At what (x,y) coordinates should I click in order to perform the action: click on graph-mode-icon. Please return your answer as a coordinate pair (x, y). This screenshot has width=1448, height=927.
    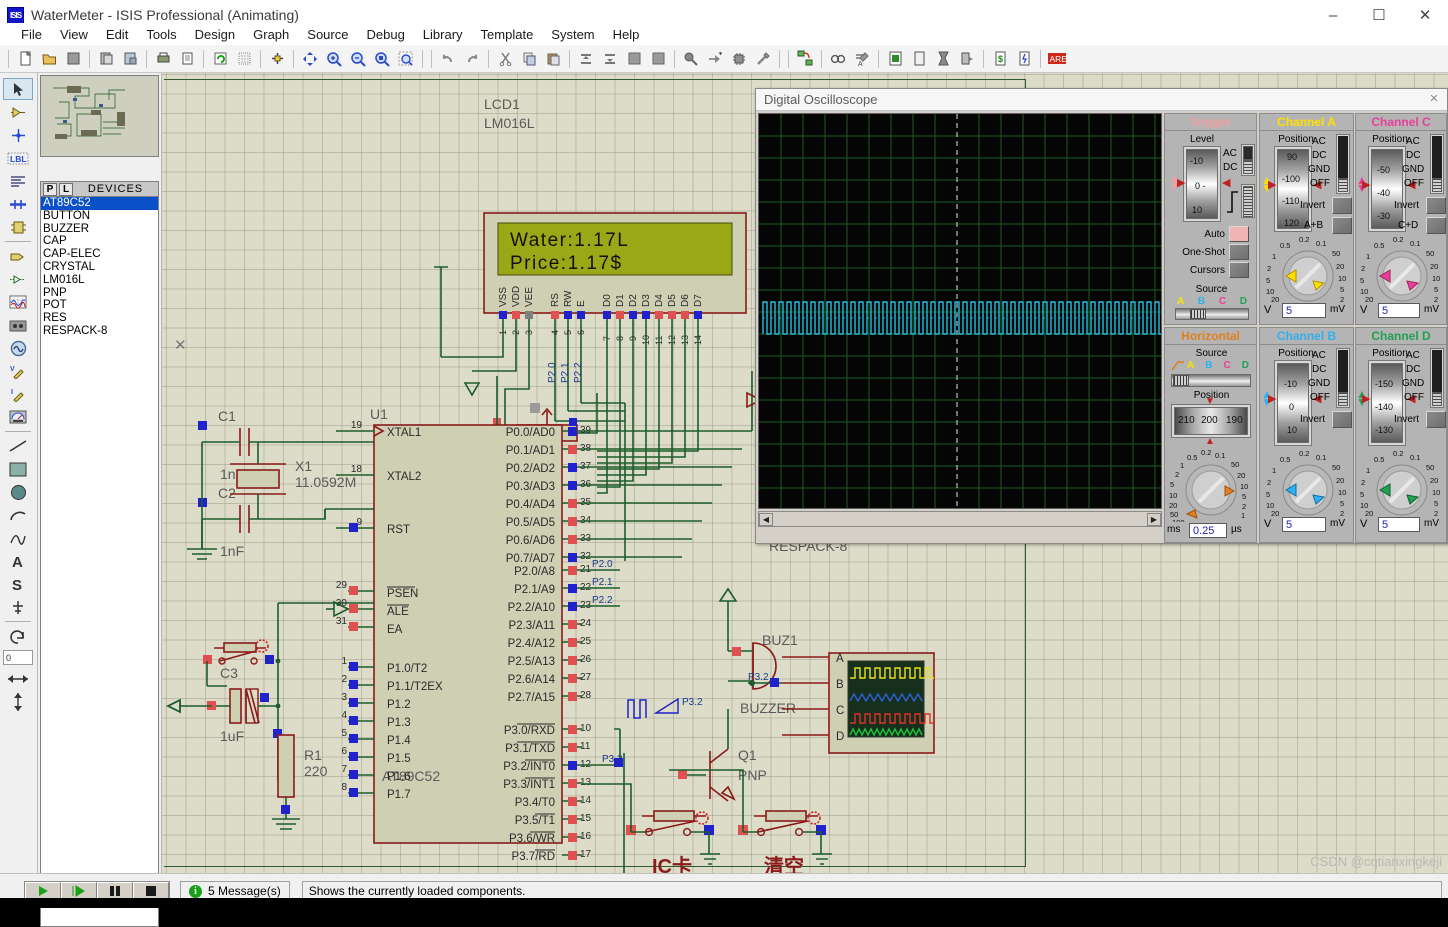
    Looking at the image, I should click on (18, 302).